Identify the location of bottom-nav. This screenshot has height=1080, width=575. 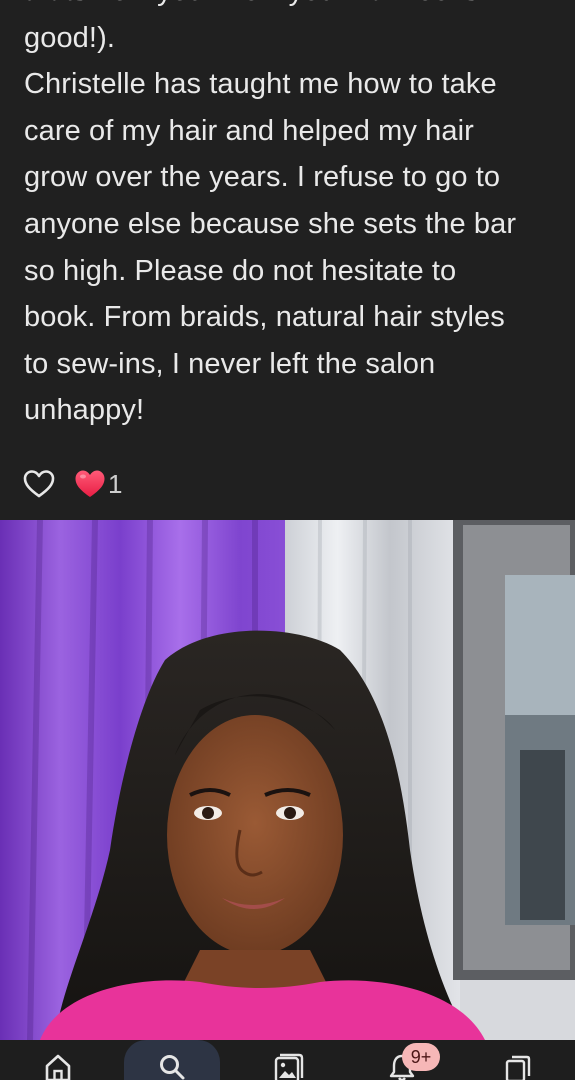
(287, 1060).